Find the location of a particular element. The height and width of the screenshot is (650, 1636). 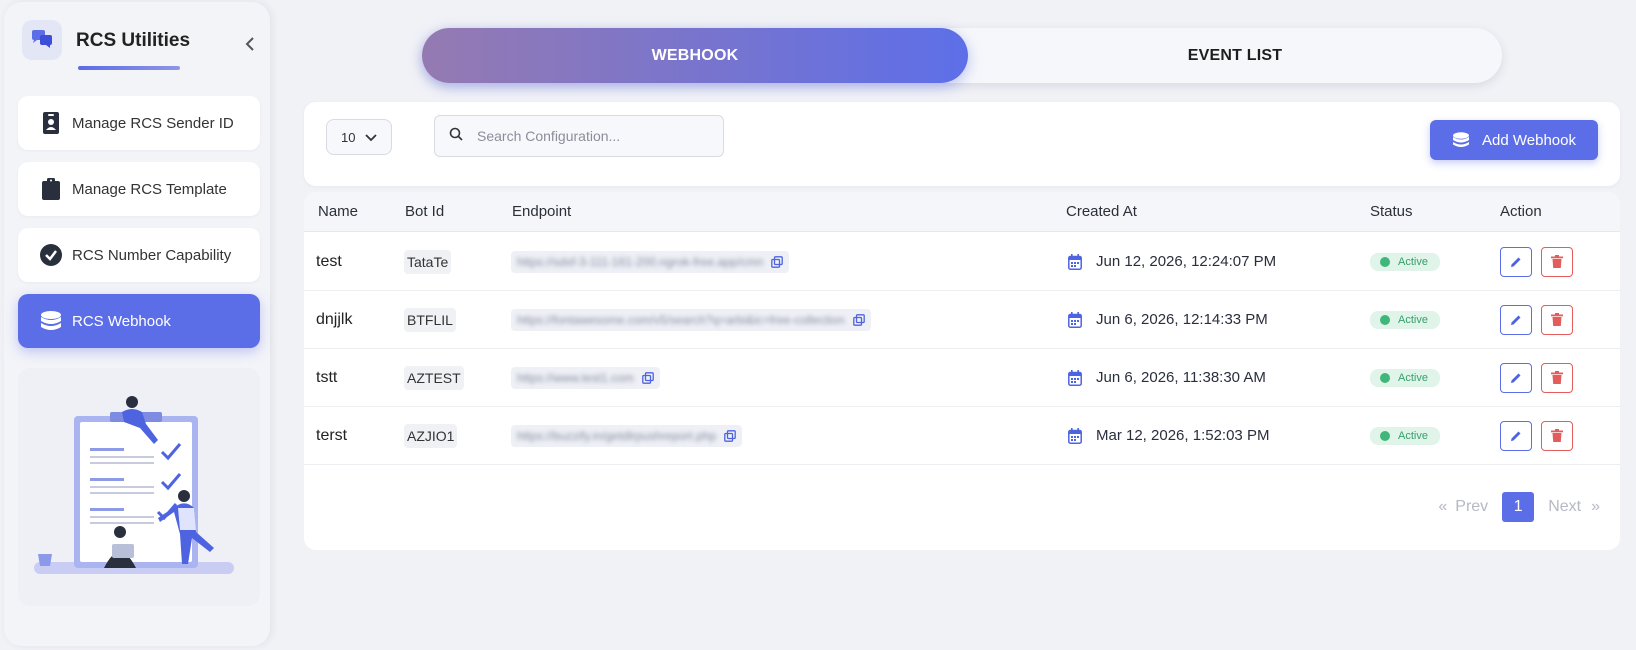

column-header-name: Name is located at coordinates (338, 211).